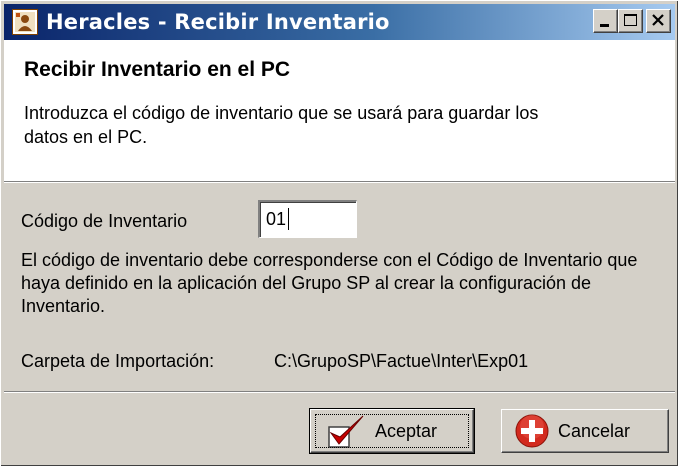  I want to click on window-controls, so click(632, 21).